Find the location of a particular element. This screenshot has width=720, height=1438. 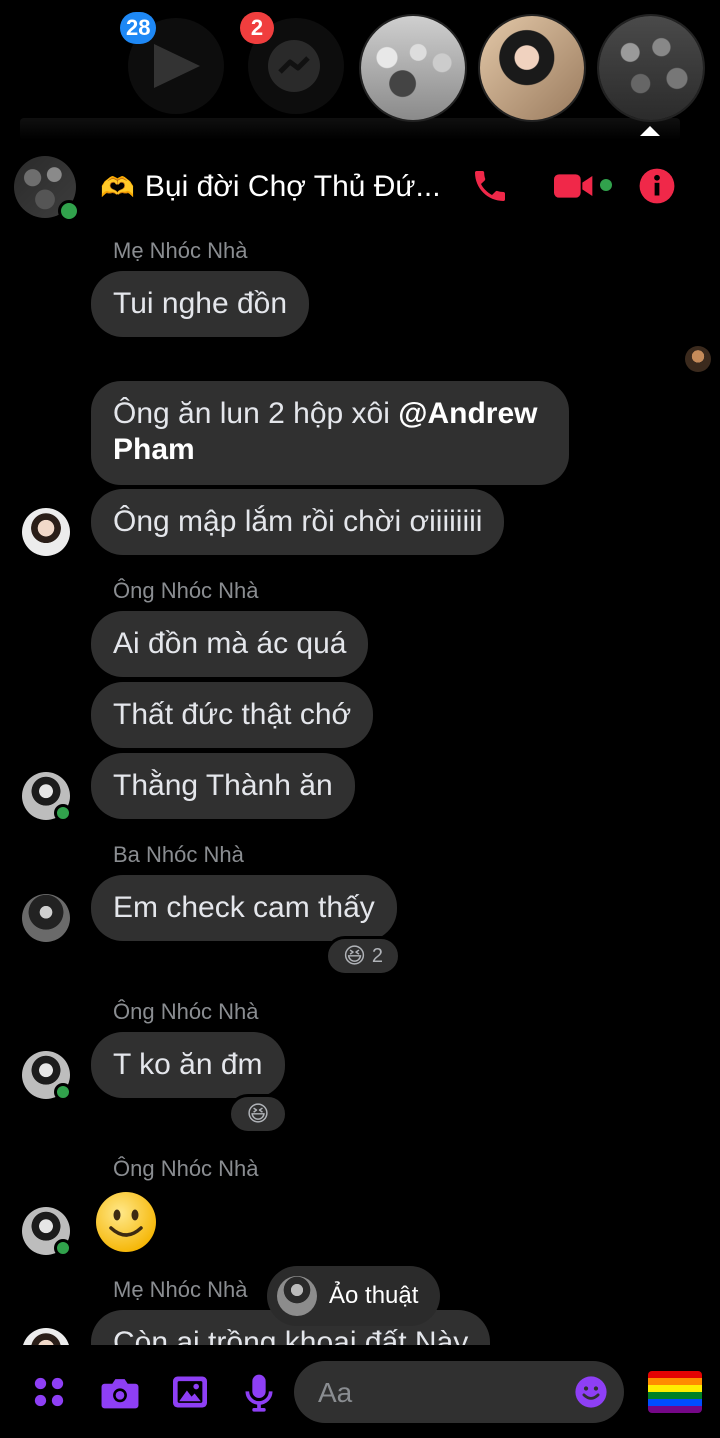

message-bubble: Ai đồn mà ác quá is located at coordinates (230, 644).